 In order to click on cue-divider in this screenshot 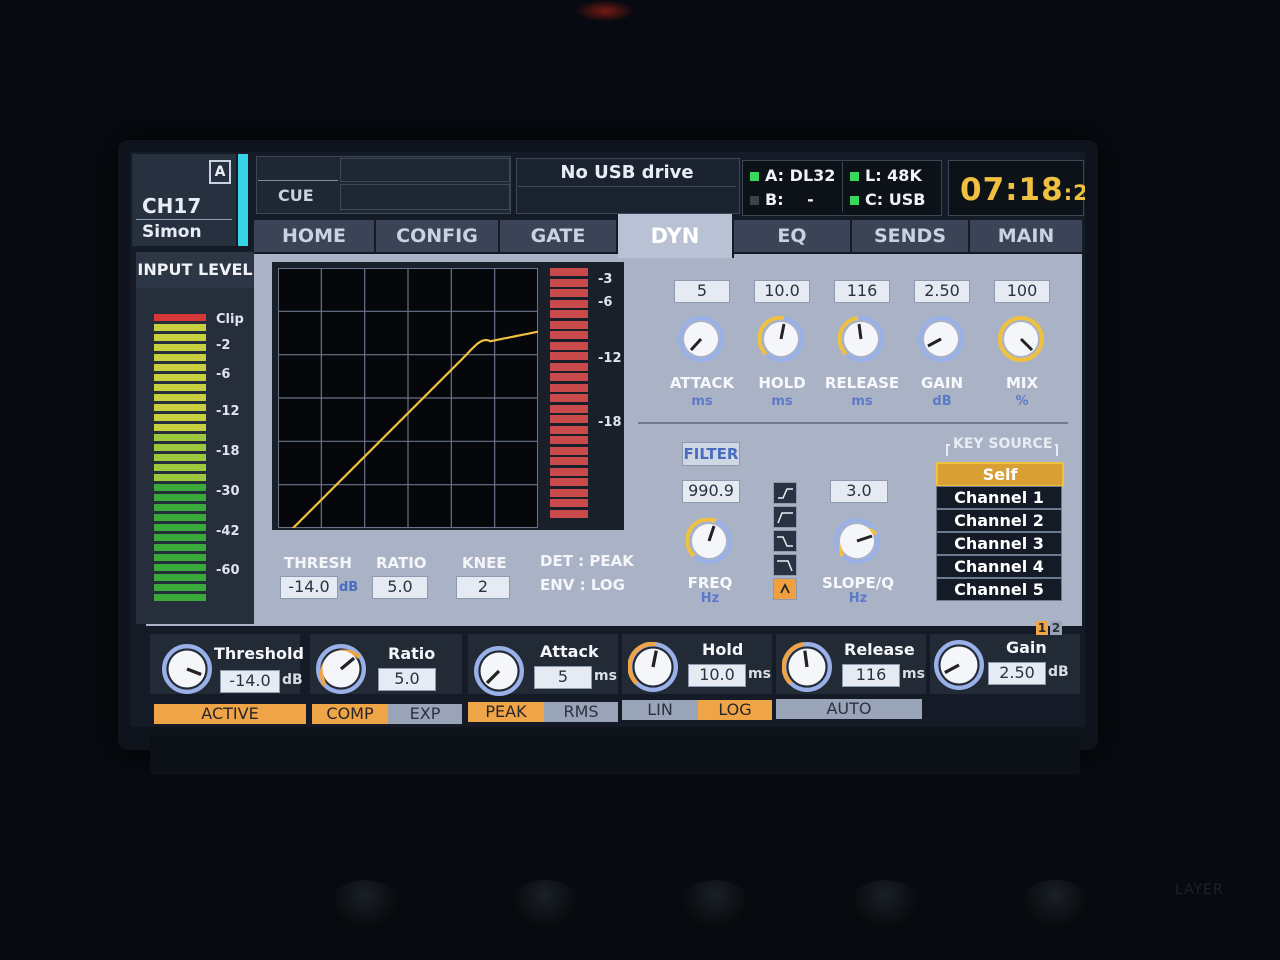, I will do `click(298, 180)`.